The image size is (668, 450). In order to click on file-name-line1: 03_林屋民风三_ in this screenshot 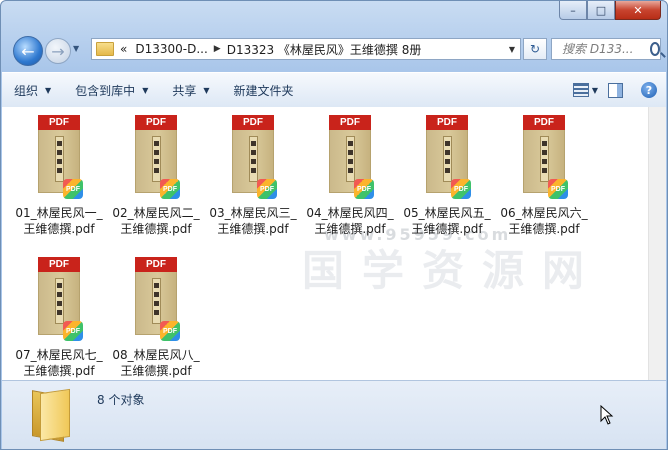, I will do `click(253, 213)`.